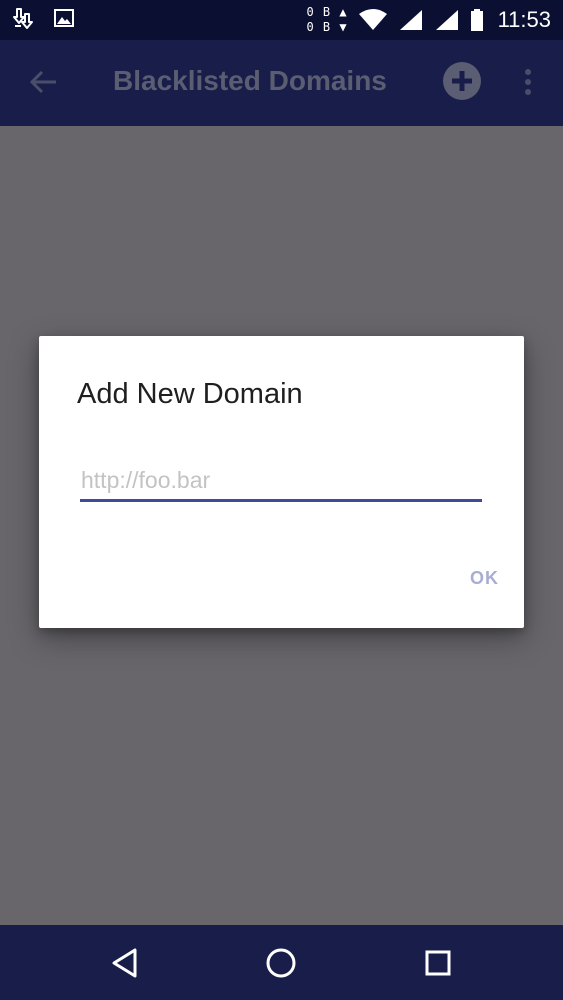  I want to click on net-speed-down: 0 B ▼, so click(327, 27).